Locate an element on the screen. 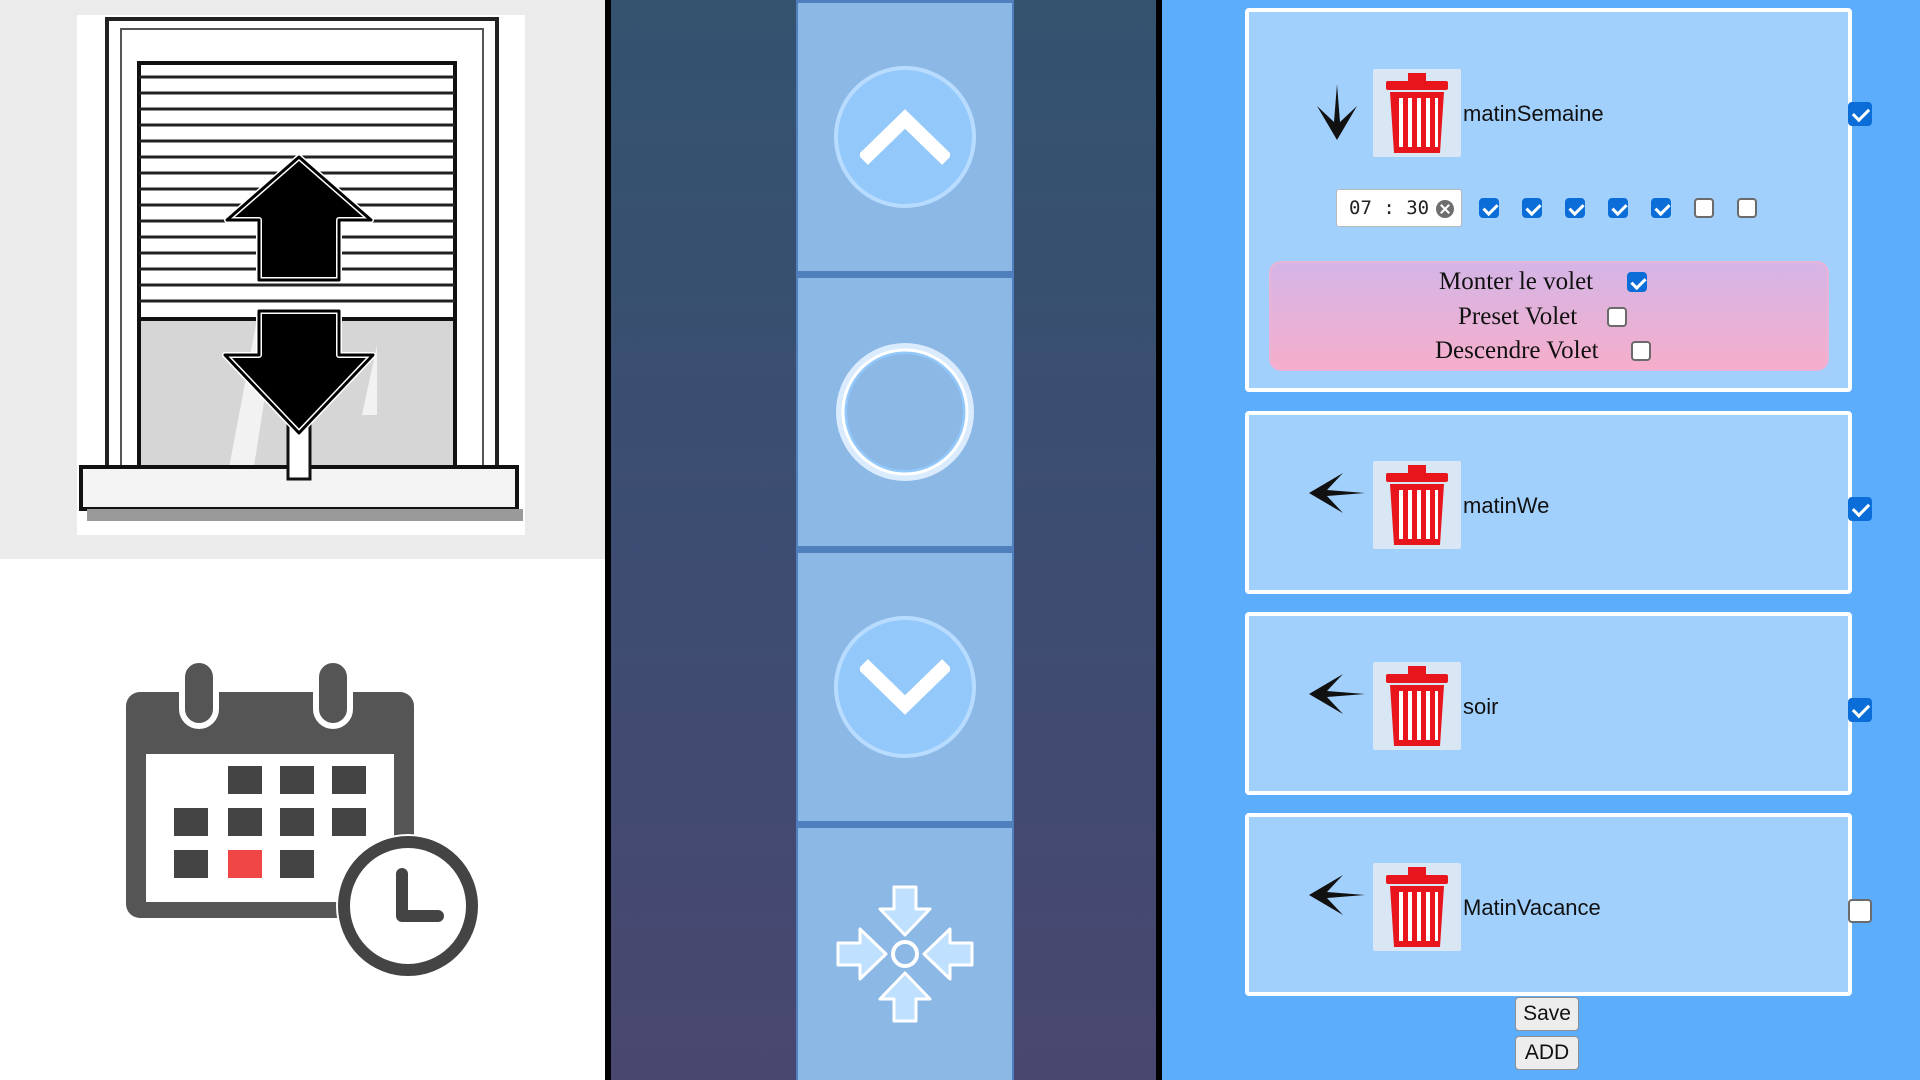 This screenshot has width=1920, height=1080. calendar-clock-icon is located at coordinates (303, 817).